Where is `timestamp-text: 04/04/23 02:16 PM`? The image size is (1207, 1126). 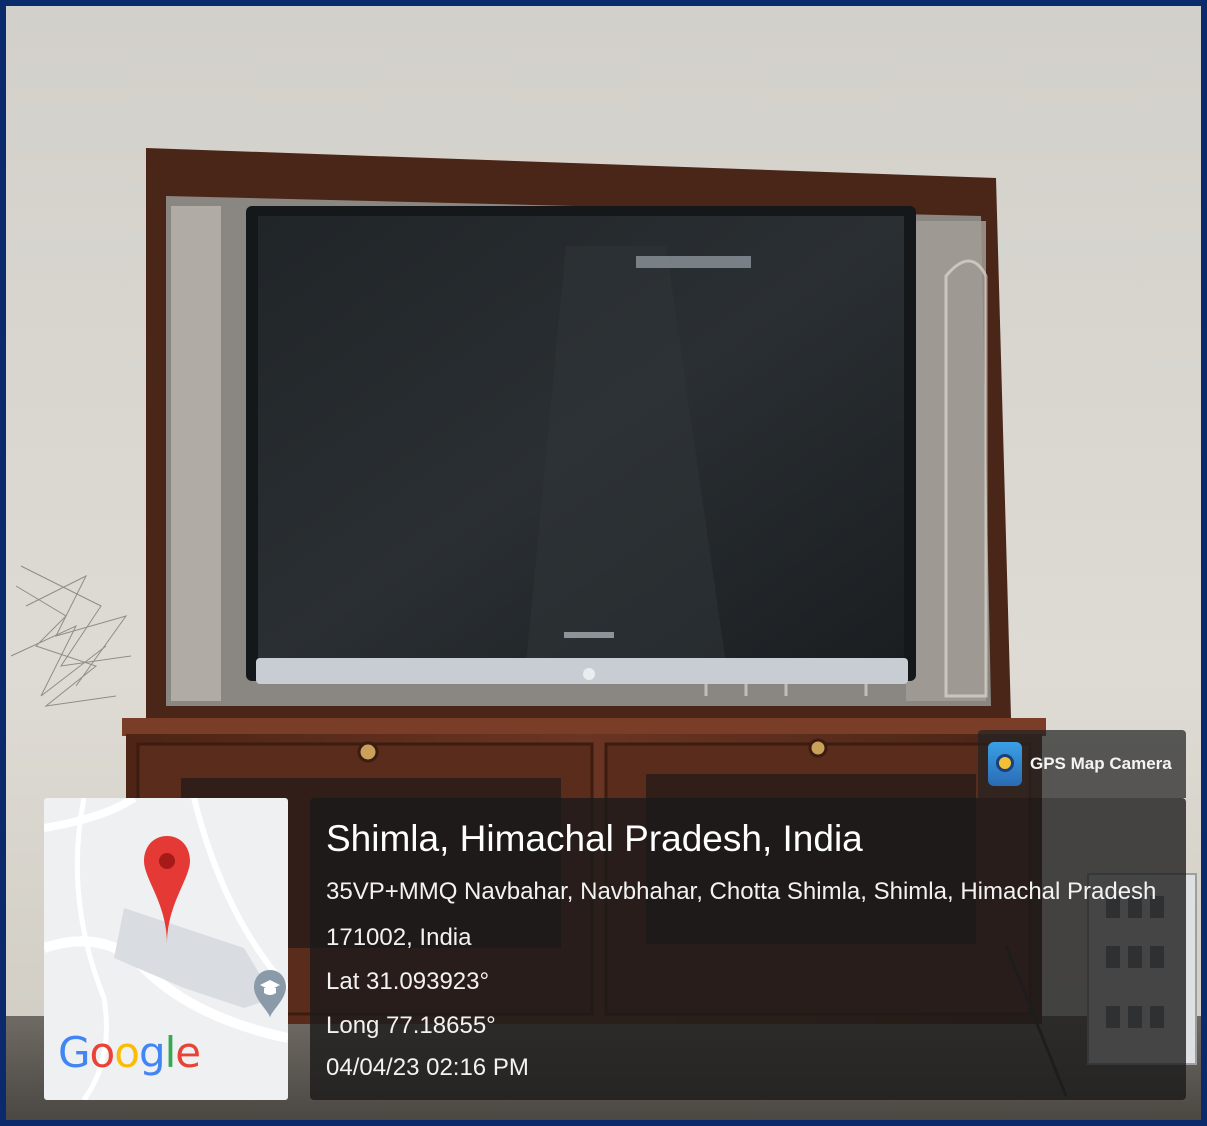 timestamp-text: 04/04/23 02:16 PM is located at coordinates (427, 1067).